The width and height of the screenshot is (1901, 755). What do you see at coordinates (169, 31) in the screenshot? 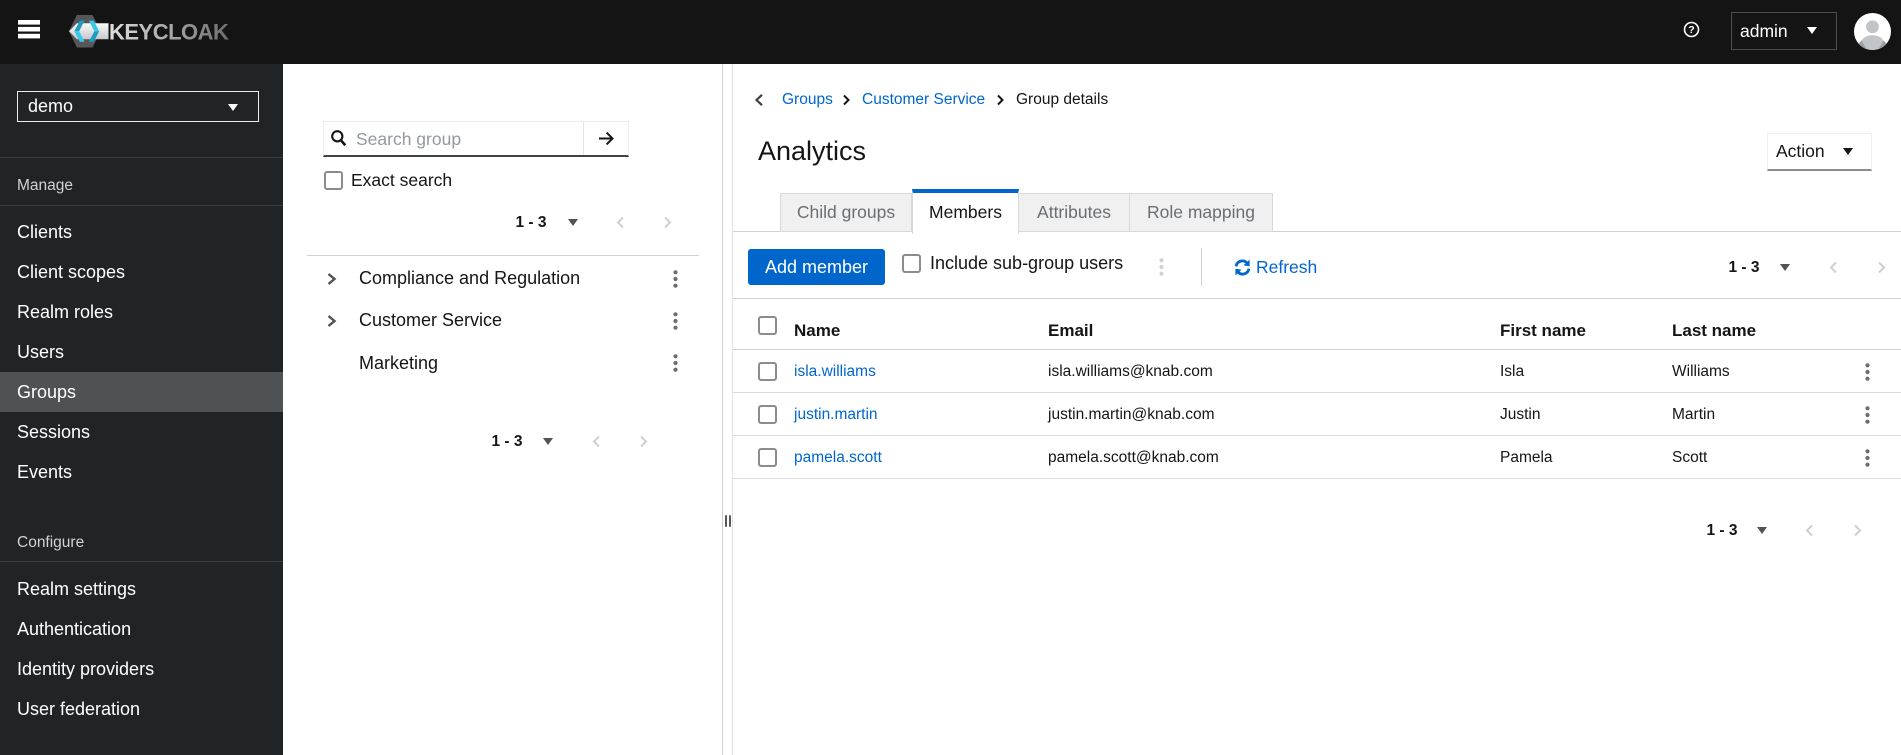
I see `svg-text: KEYCLOAK` at bounding box center [169, 31].